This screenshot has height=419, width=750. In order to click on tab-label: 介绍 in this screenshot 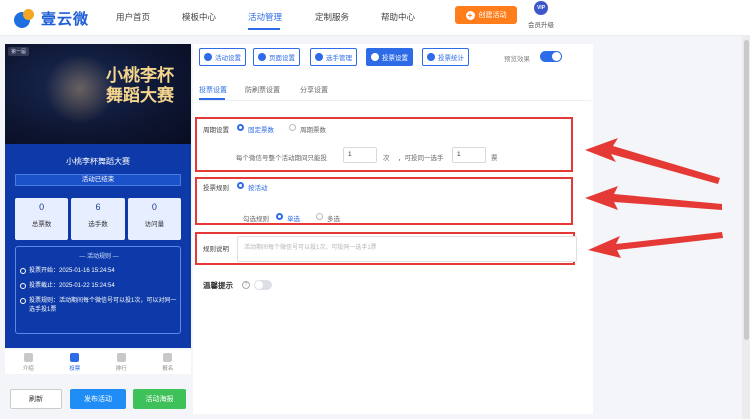, I will do `click(28, 369)`.